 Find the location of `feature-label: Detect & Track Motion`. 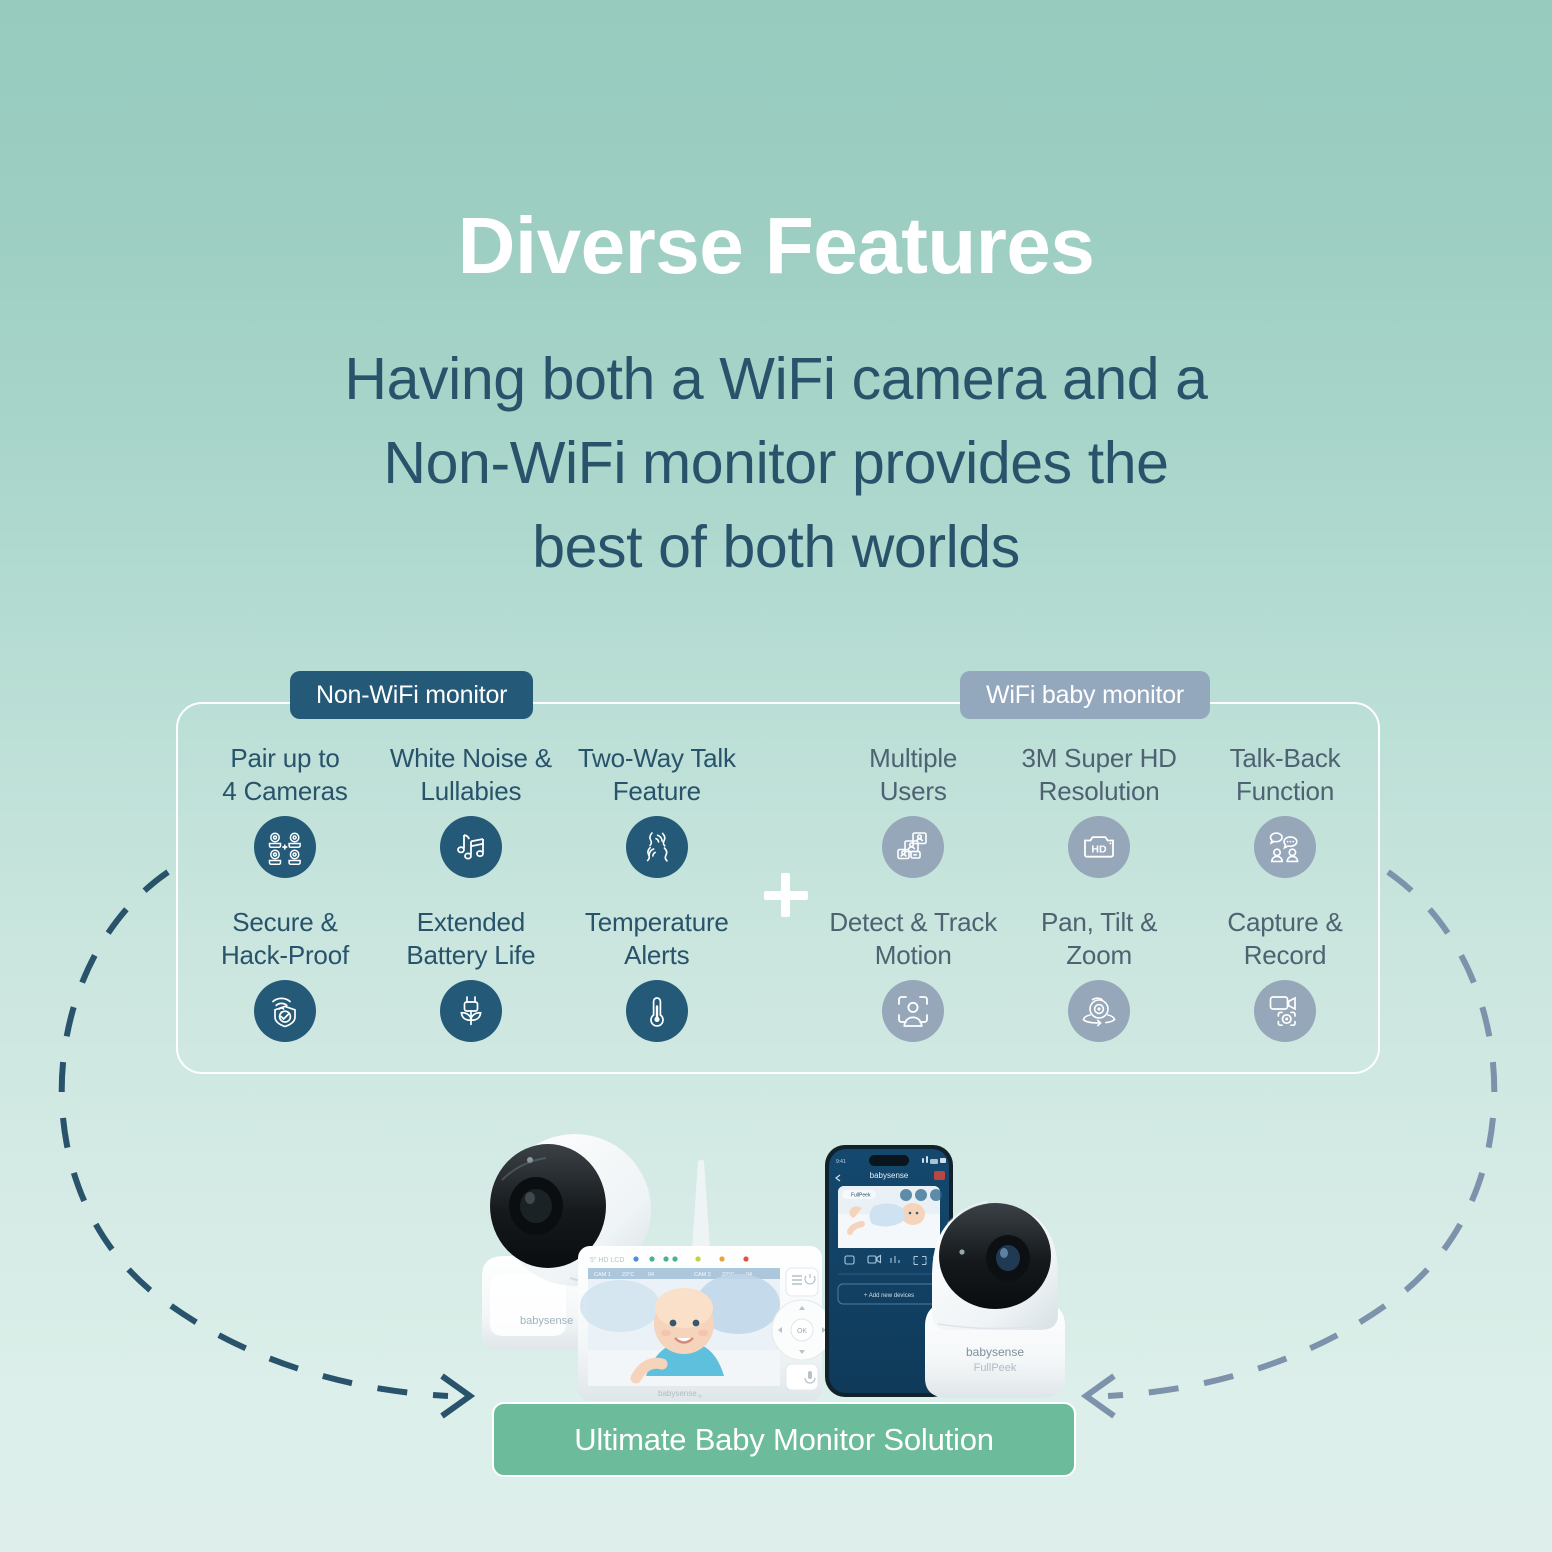

feature-label: Detect & Track Motion is located at coordinates (913, 938).